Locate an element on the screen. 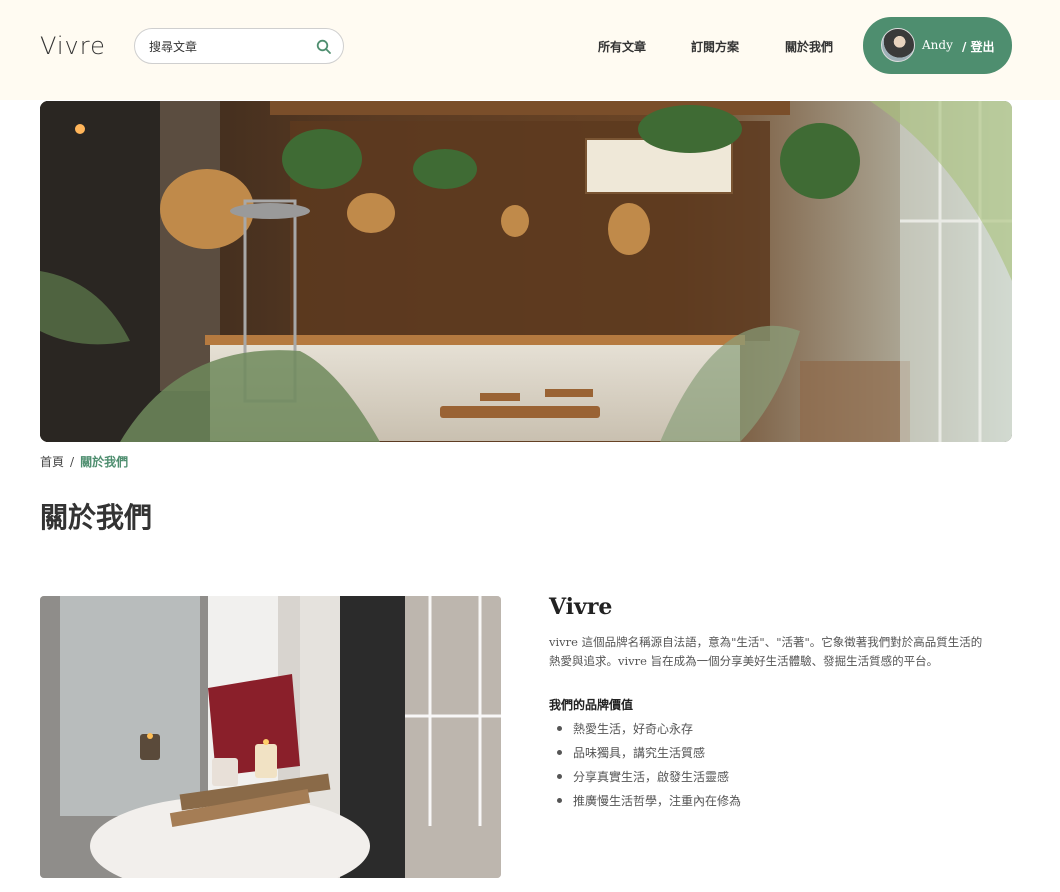 The width and height of the screenshot is (1060, 892). site-header: Vivre 所有文章 訂閱方案 關於我們 Andy / 登出 is located at coordinates (530, 50).